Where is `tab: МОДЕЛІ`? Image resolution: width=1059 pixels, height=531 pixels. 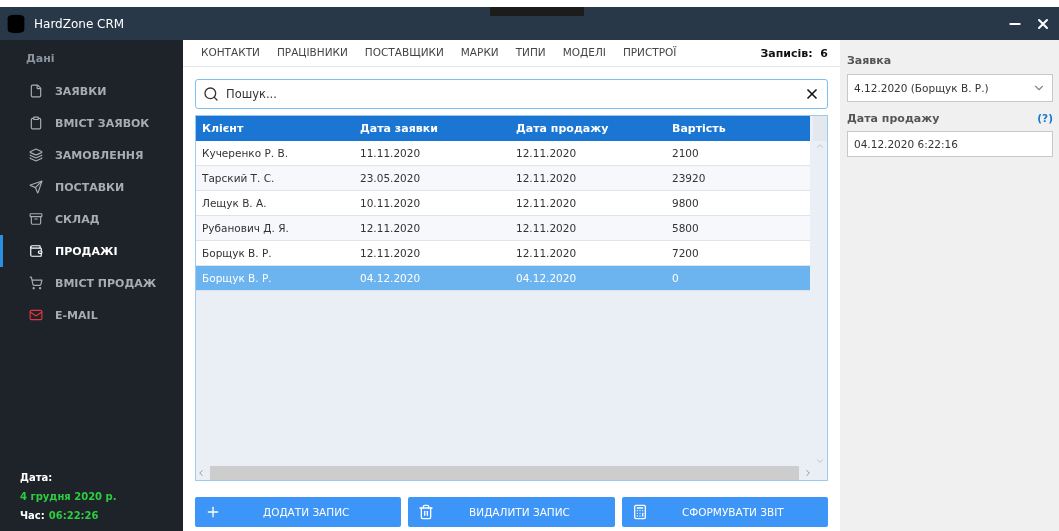
tab: МОДЕЛІ is located at coordinates (584, 53).